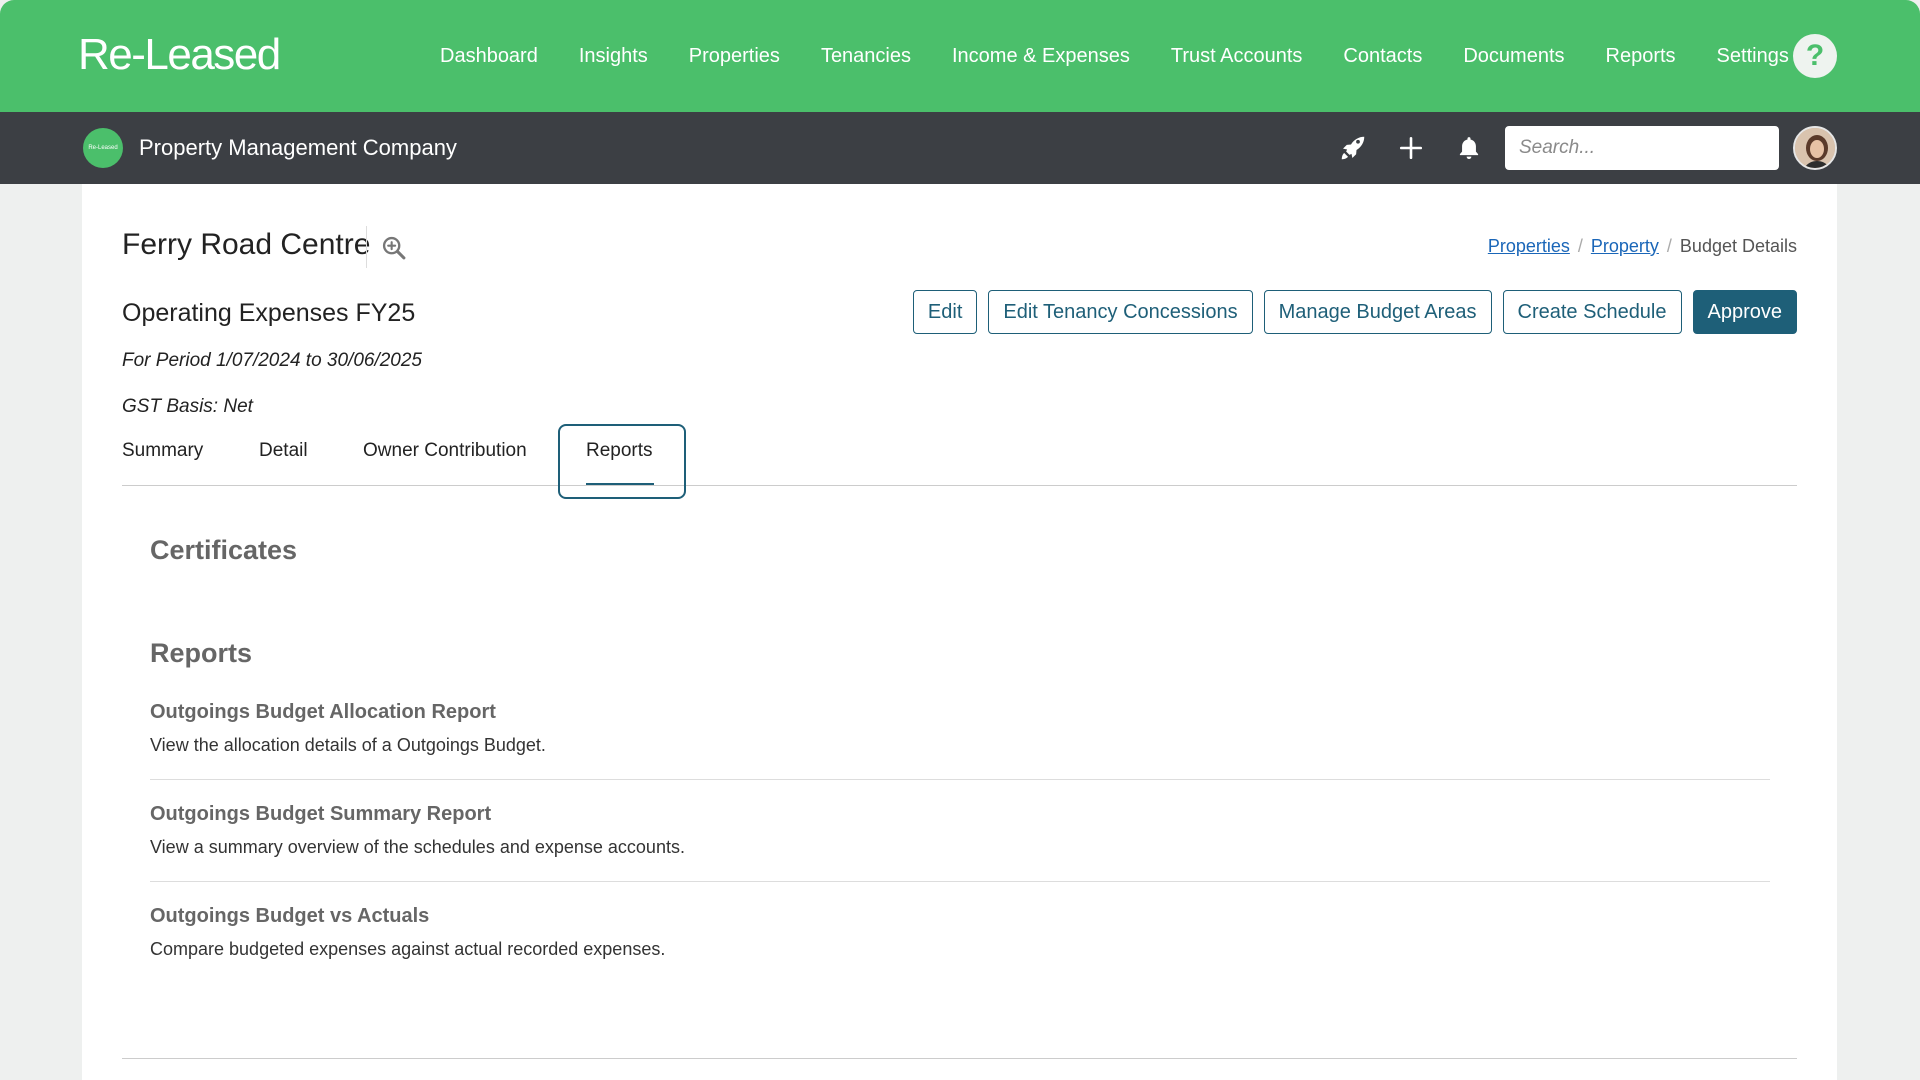  What do you see at coordinates (179, 55) in the screenshot?
I see `released-logo: Re-Leased` at bounding box center [179, 55].